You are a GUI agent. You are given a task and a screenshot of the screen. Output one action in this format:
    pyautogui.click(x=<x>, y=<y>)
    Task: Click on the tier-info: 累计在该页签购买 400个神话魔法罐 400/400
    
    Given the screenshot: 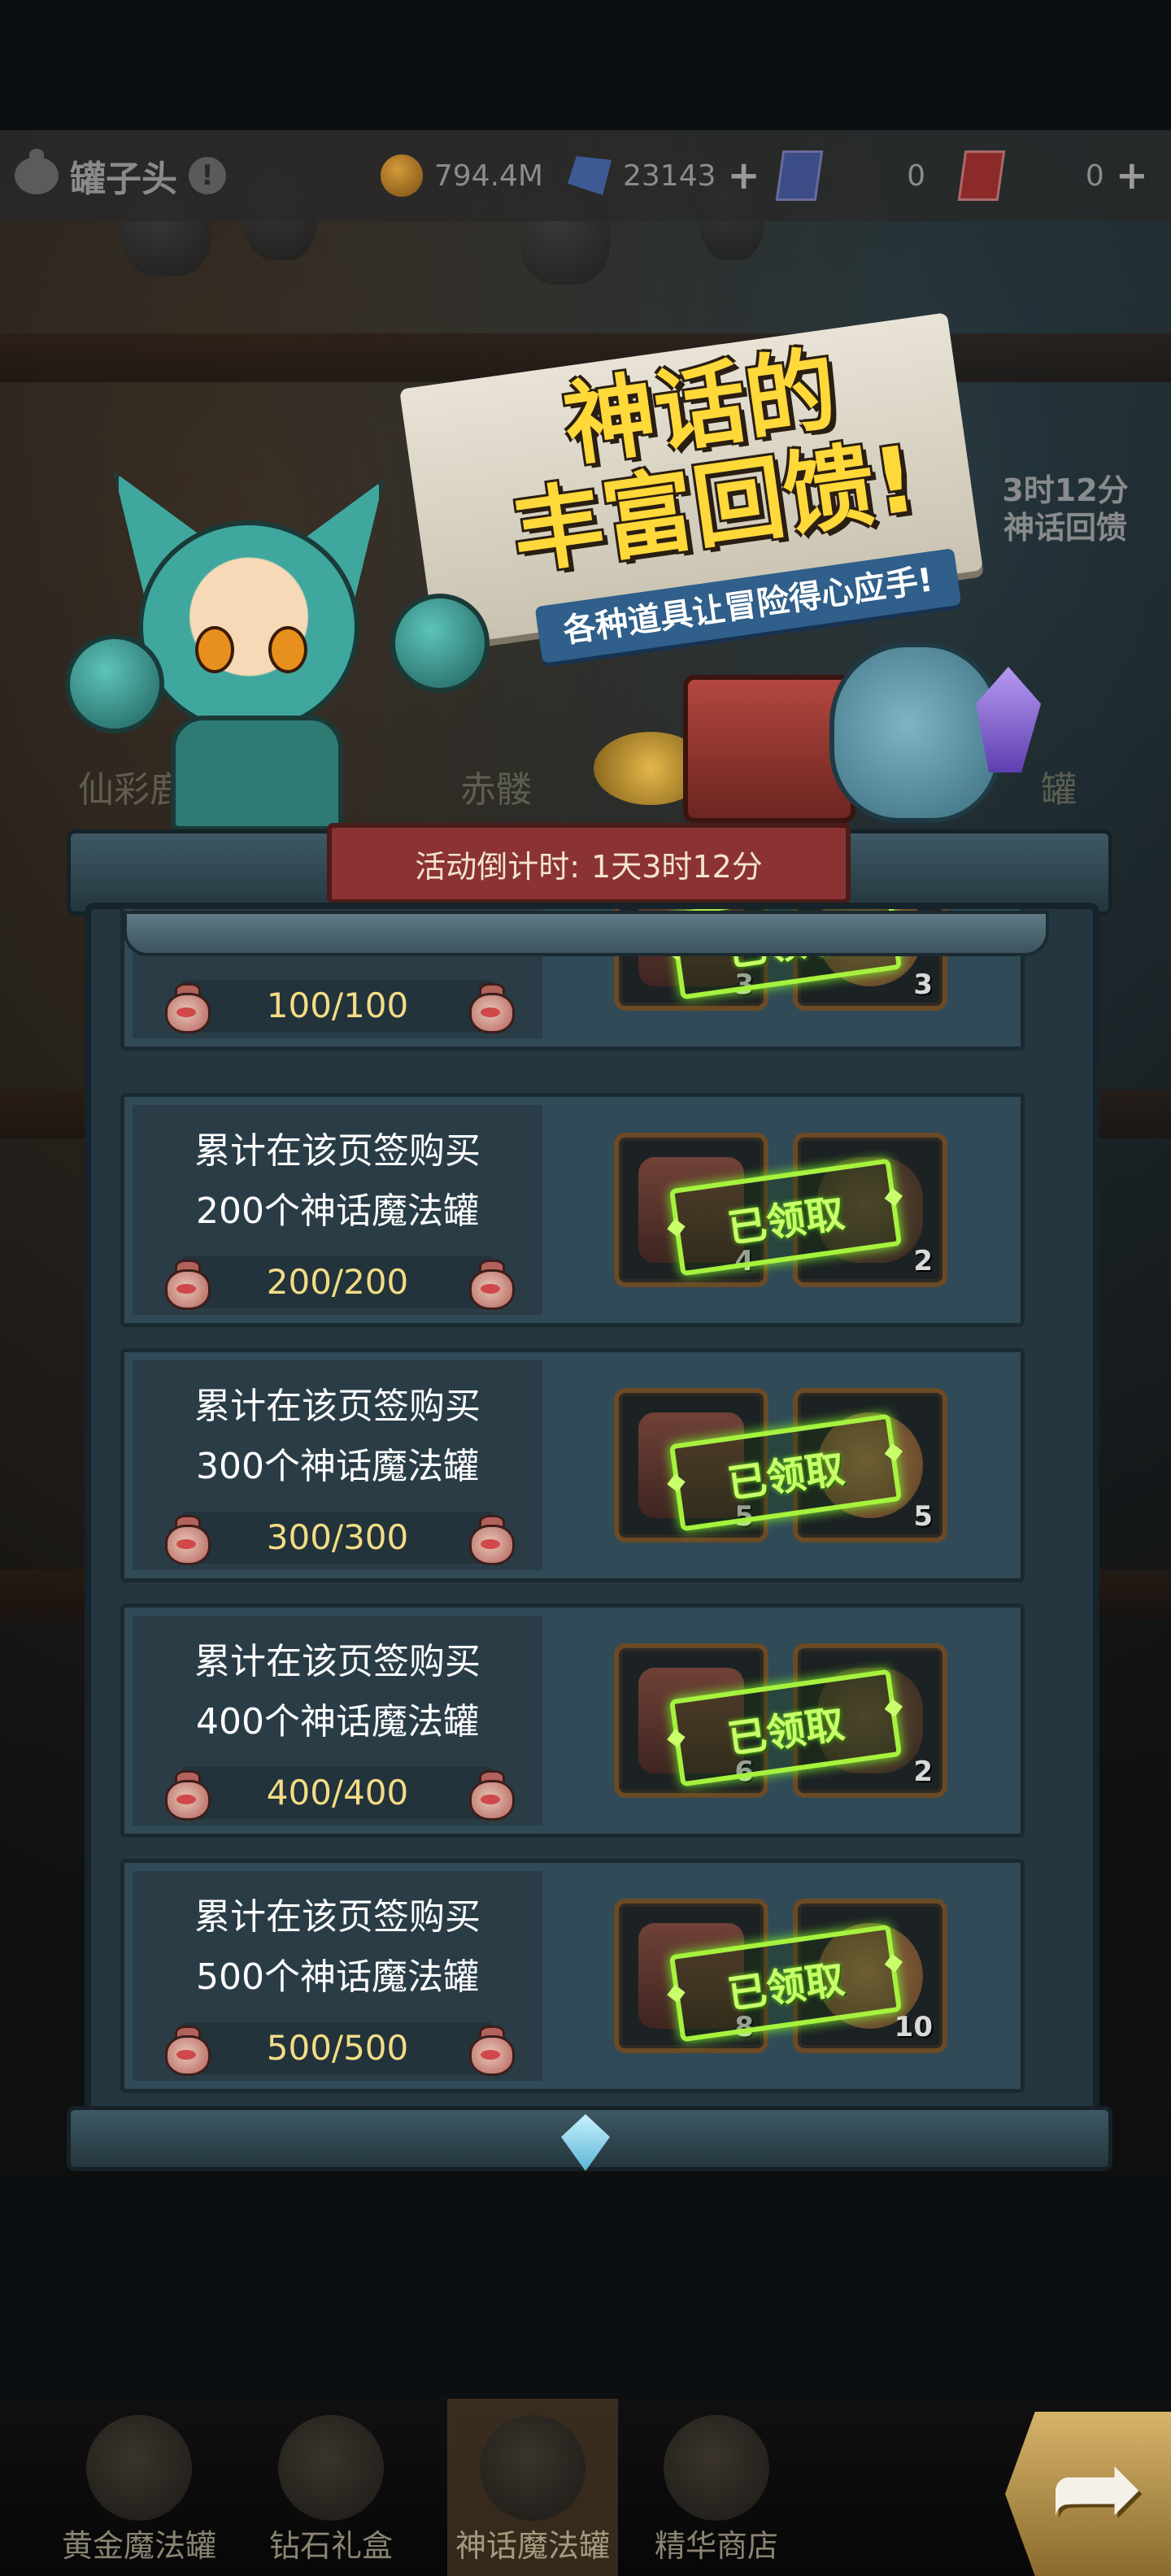 What is the action you would take?
    pyautogui.click(x=337, y=1720)
    